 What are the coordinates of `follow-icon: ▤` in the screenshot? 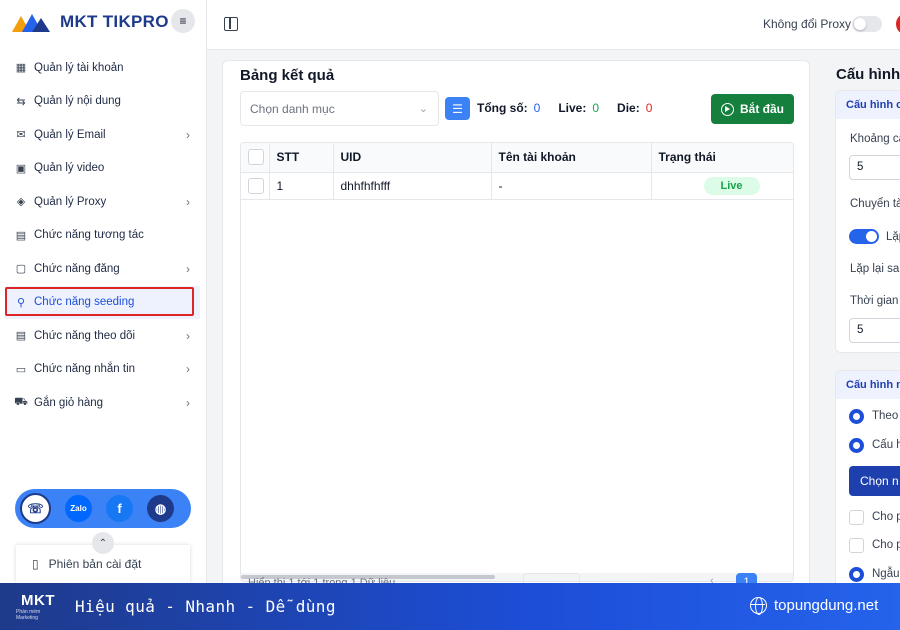 It's located at (21, 336).